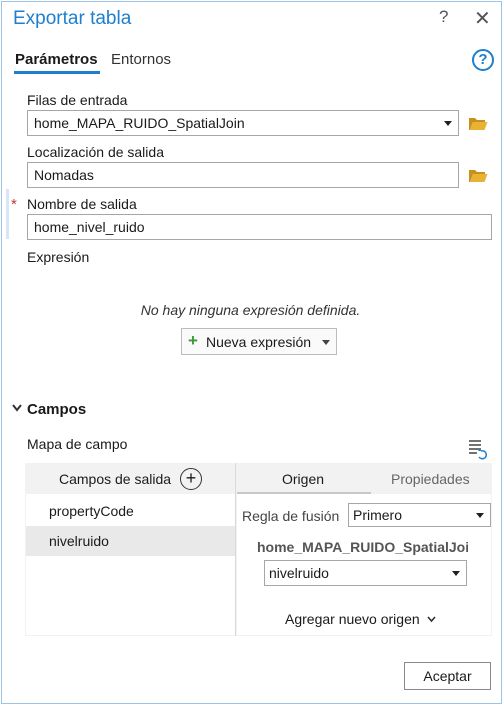 This screenshot has height=705, width=503. What do you see at coordinates (430, 479) in the screenshot?
I see `tab-properties: Propiedades` at bounding box center [430, 479].